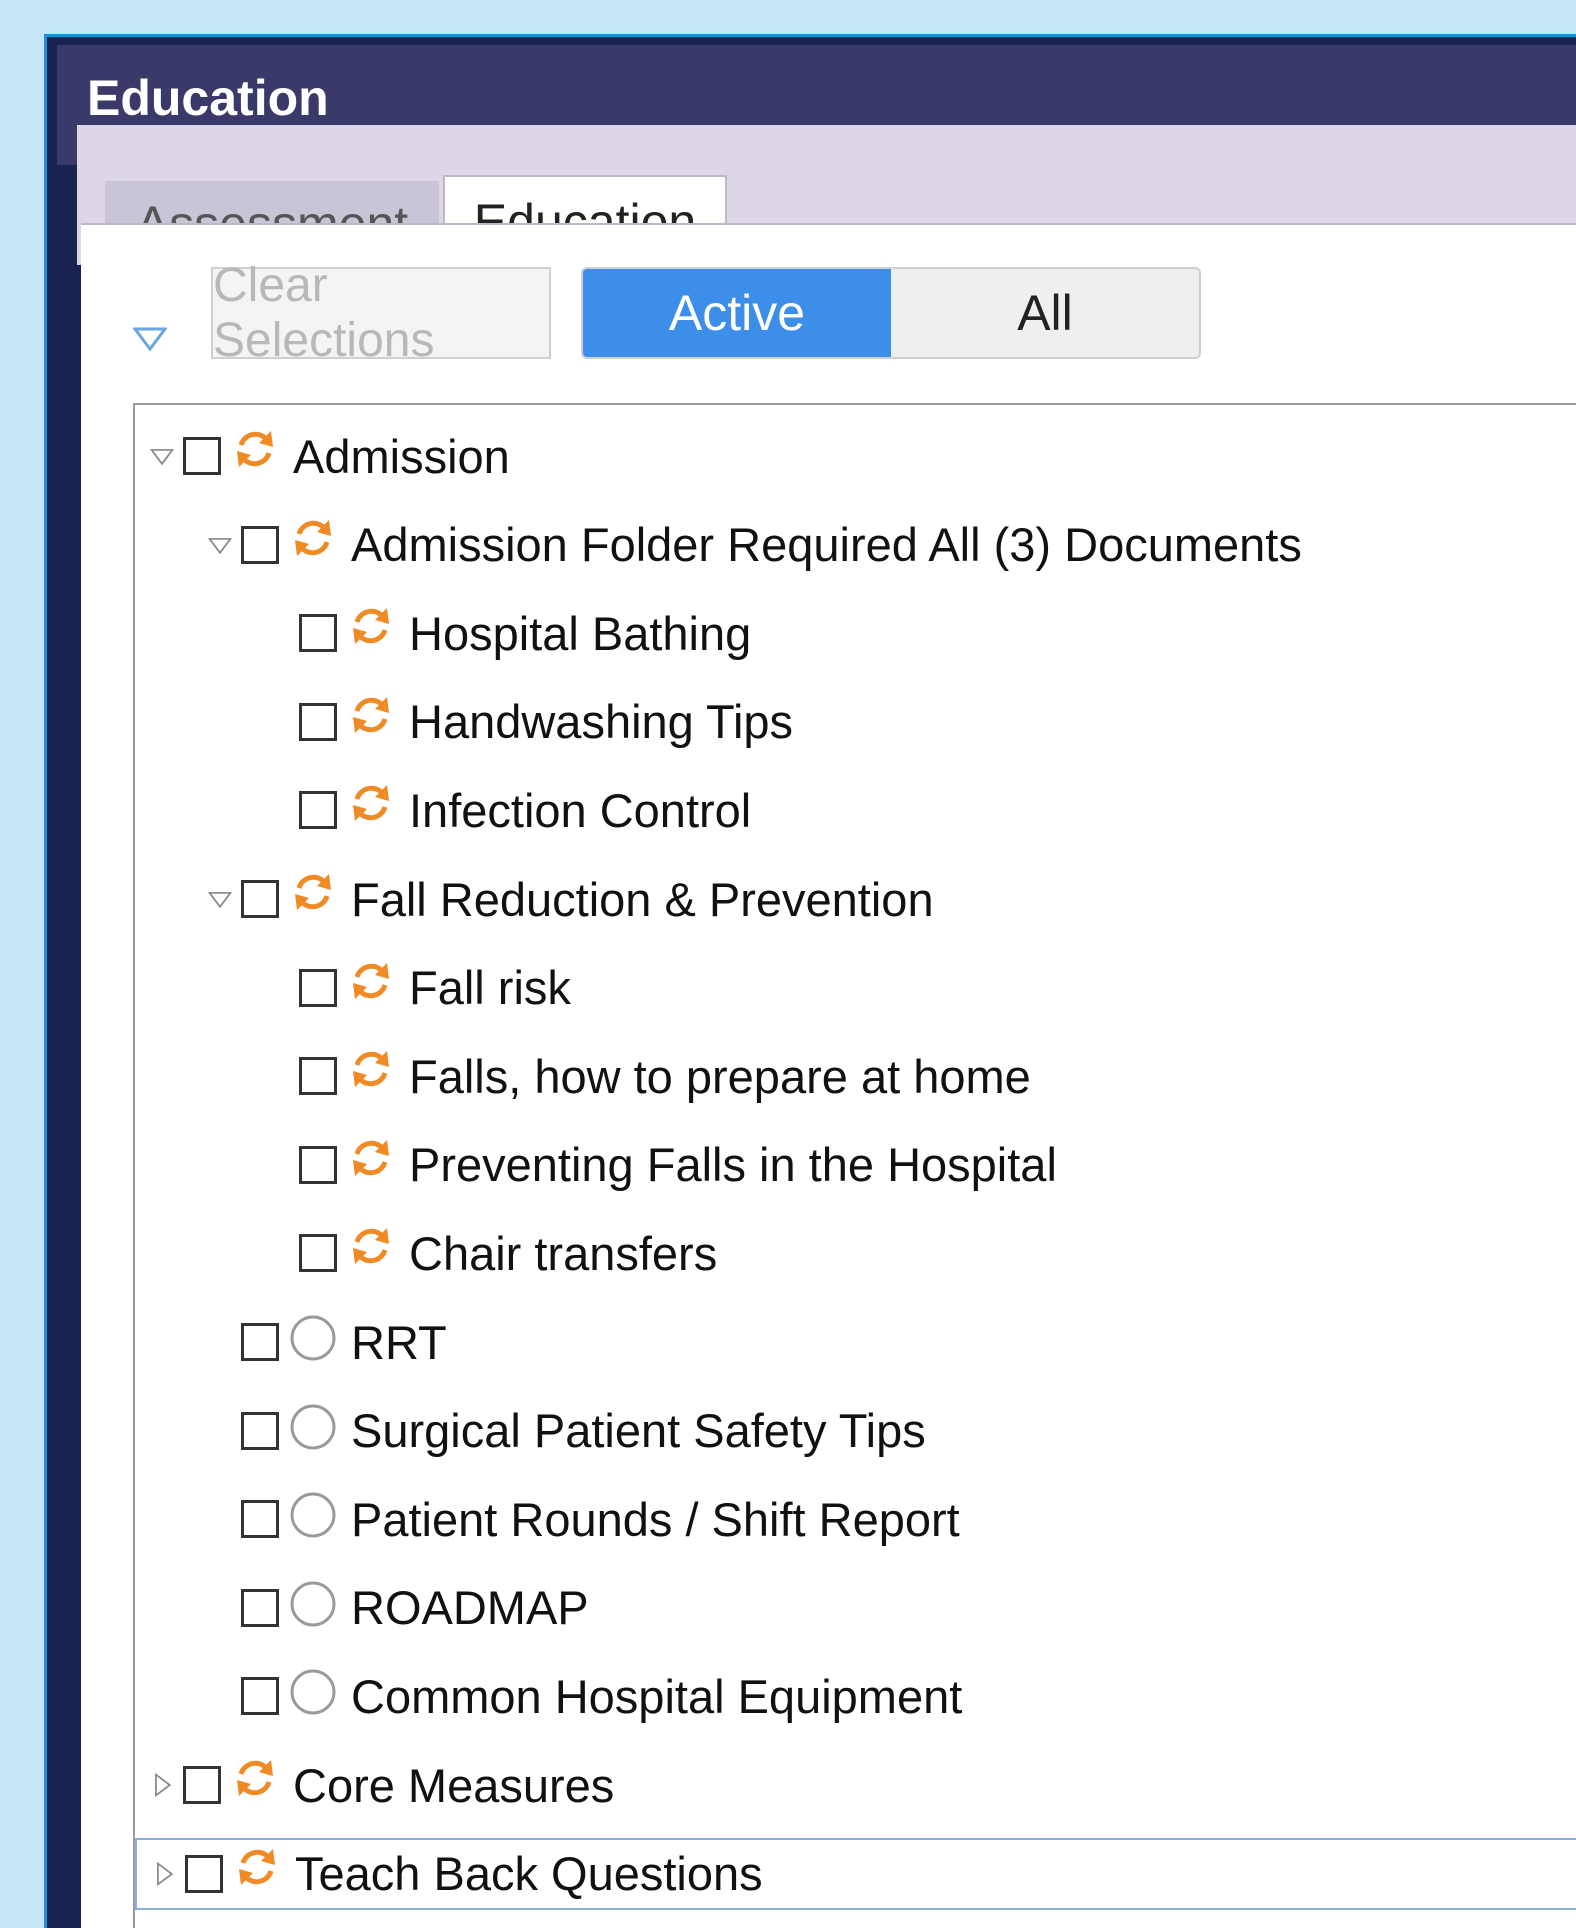 This screenshot has width=1576, height=1928. Describe the element at coordinates (638, 1431) in the screenshot. I see `tree-item-label: Surgical Patient Safety Tips` at that location.